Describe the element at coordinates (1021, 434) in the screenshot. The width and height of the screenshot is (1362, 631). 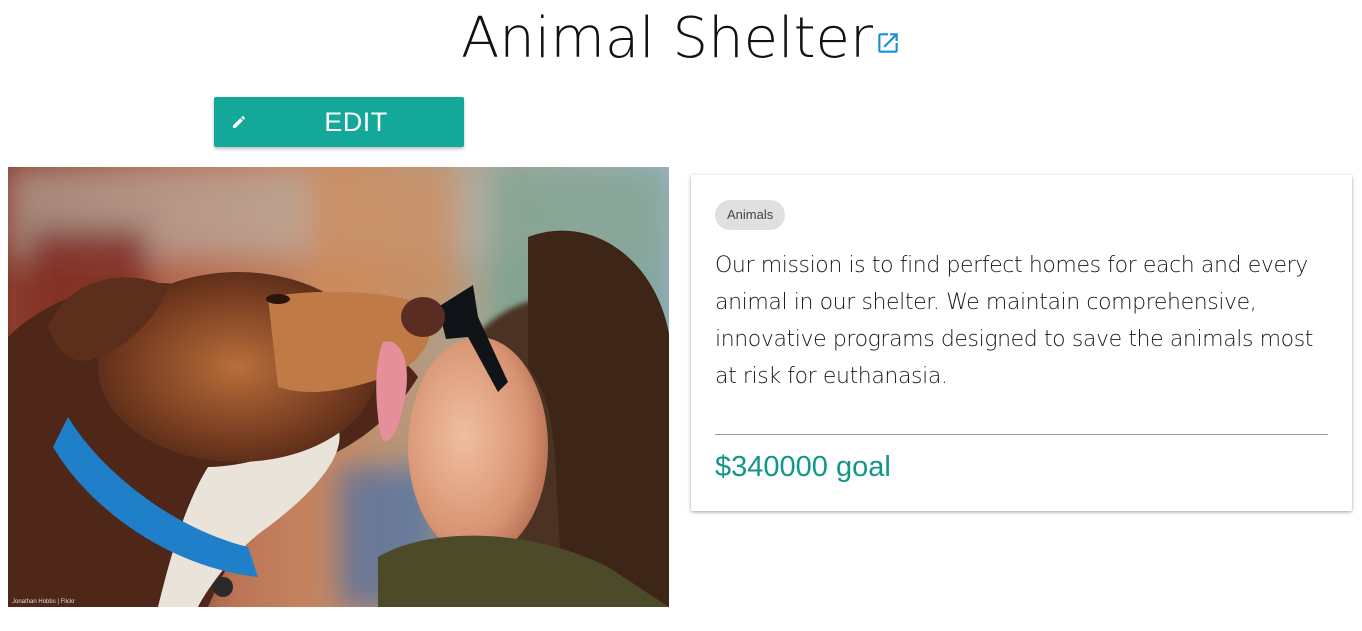
I see `divider` at that location.